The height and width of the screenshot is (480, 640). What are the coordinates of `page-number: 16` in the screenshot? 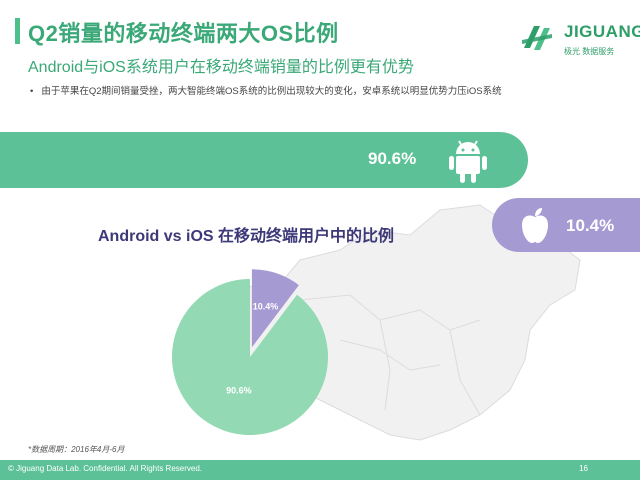 It's located at (583, 468).